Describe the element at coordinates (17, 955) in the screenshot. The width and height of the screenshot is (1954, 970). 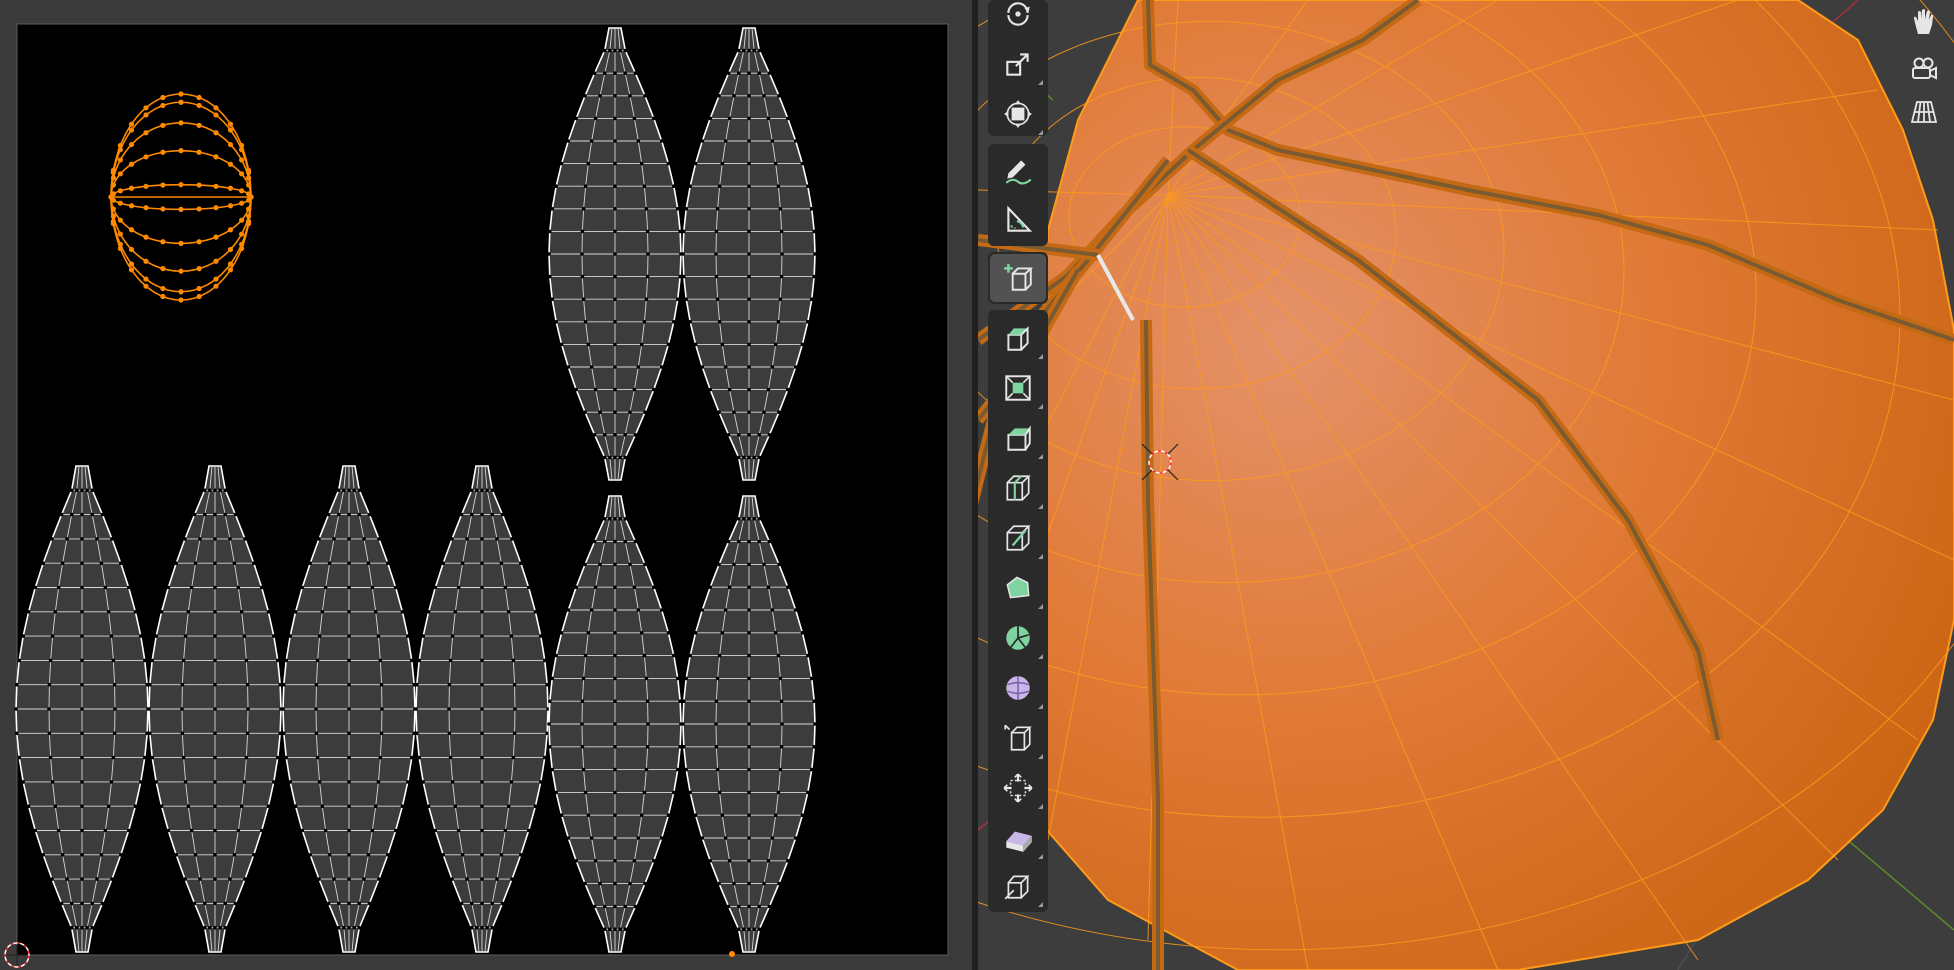
I see `2d-cursor-icon` at that location.